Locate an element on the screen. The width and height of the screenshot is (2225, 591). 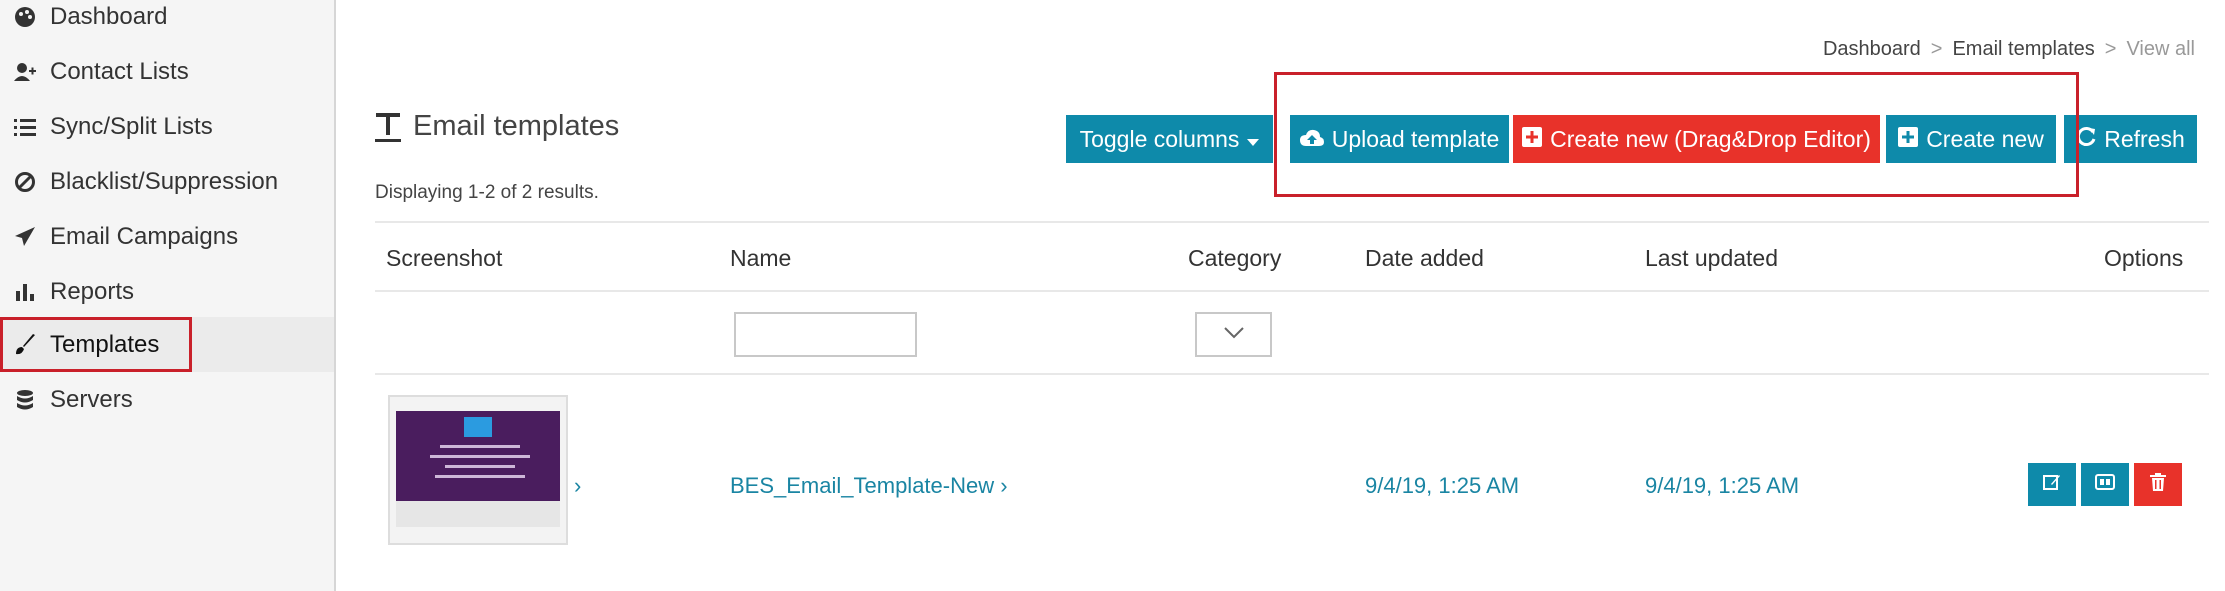
column-header-name: Name is located at coordinates (760, 258).